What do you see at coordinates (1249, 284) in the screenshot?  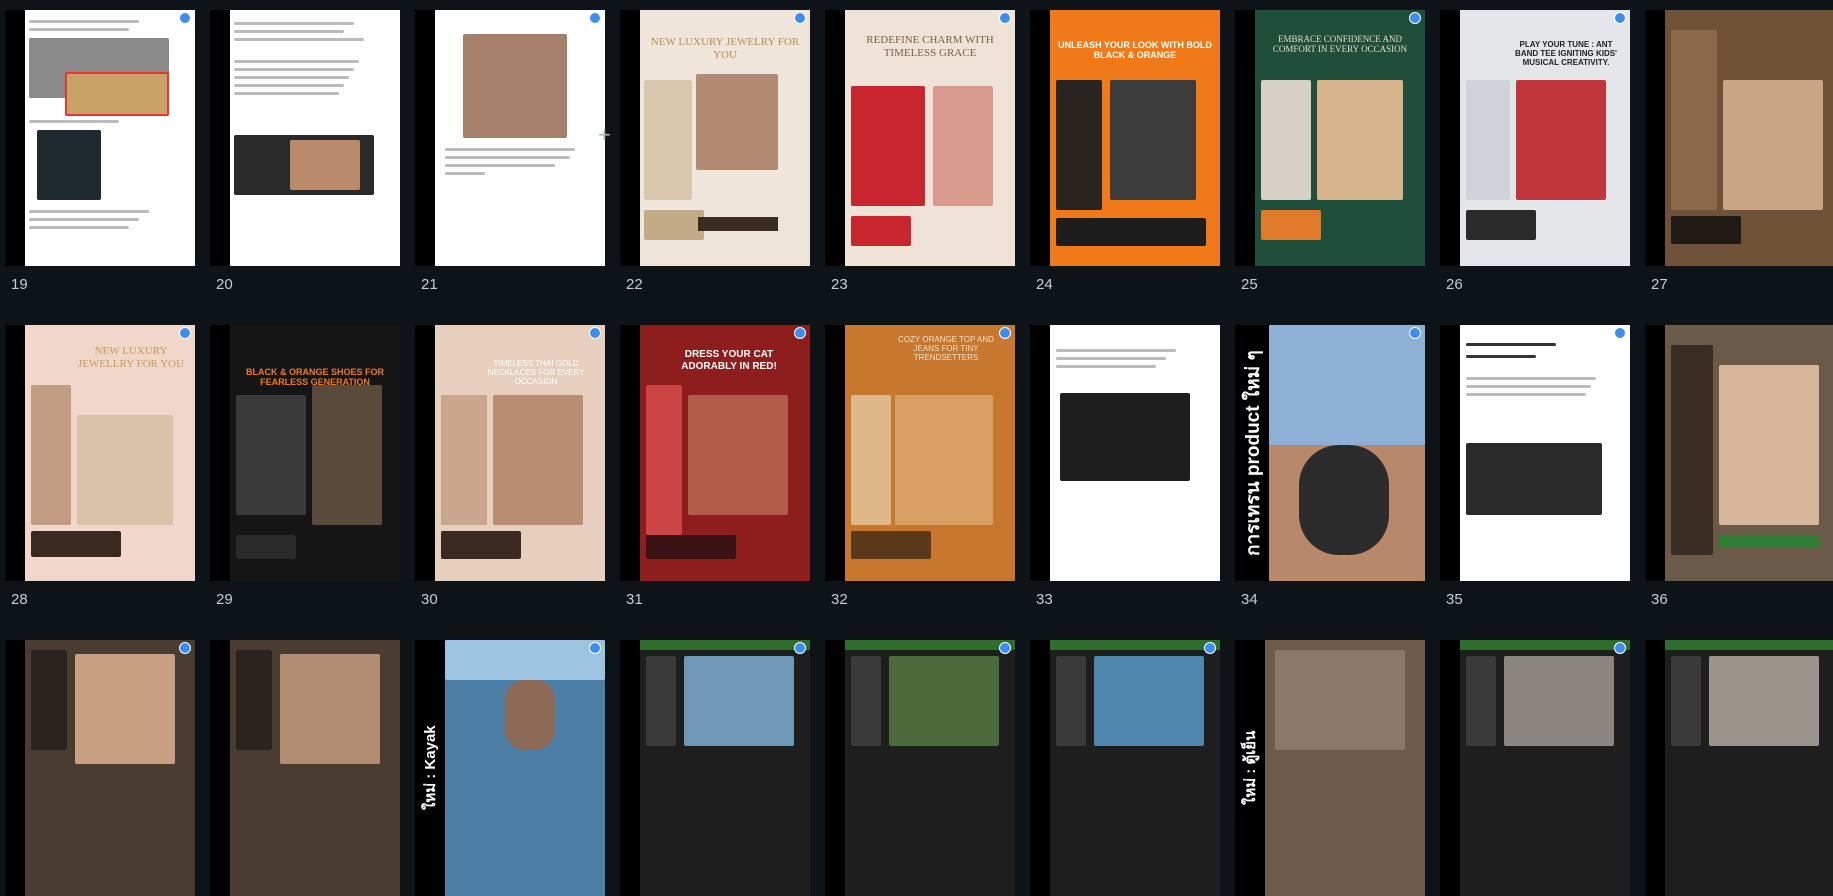 I see `slide-number: 25` at bounding box center [1249, 284].